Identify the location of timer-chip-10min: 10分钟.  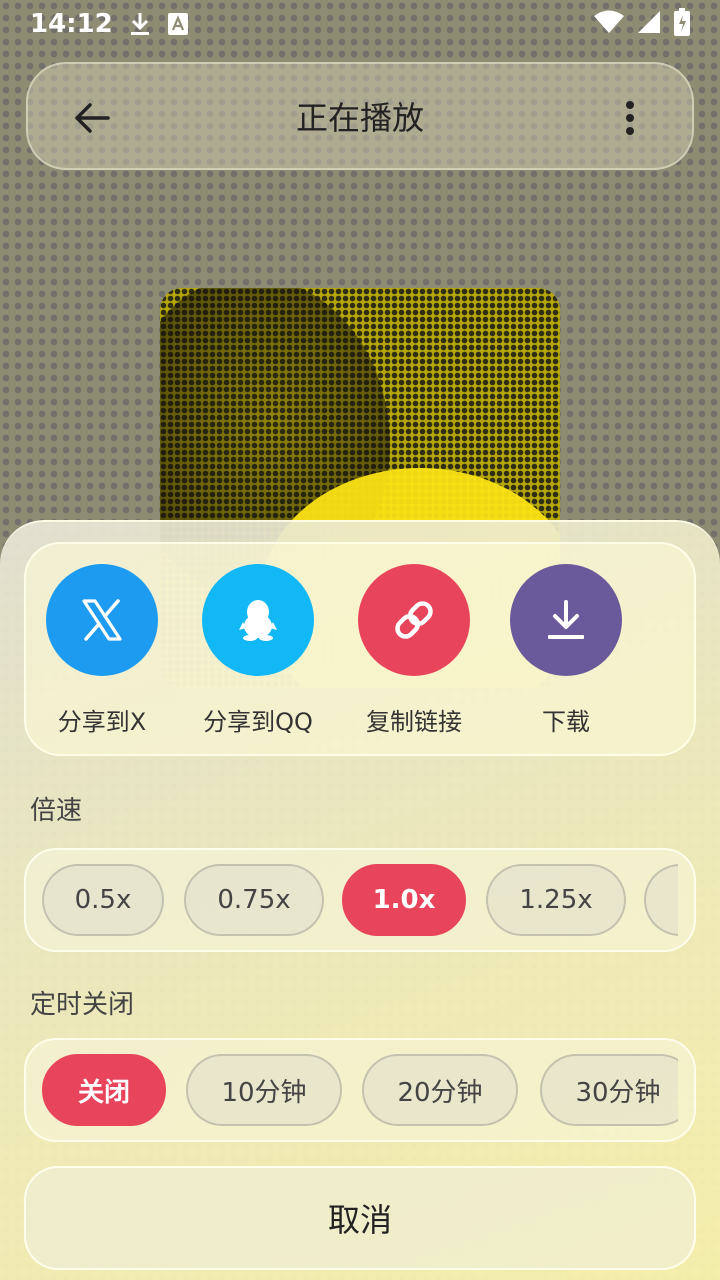
(264, 1090).